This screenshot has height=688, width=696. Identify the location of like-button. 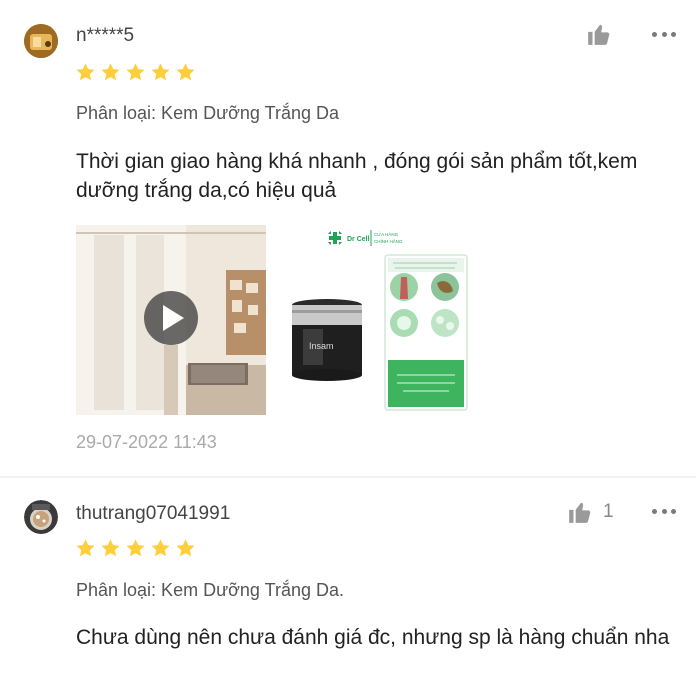
(604, 34).